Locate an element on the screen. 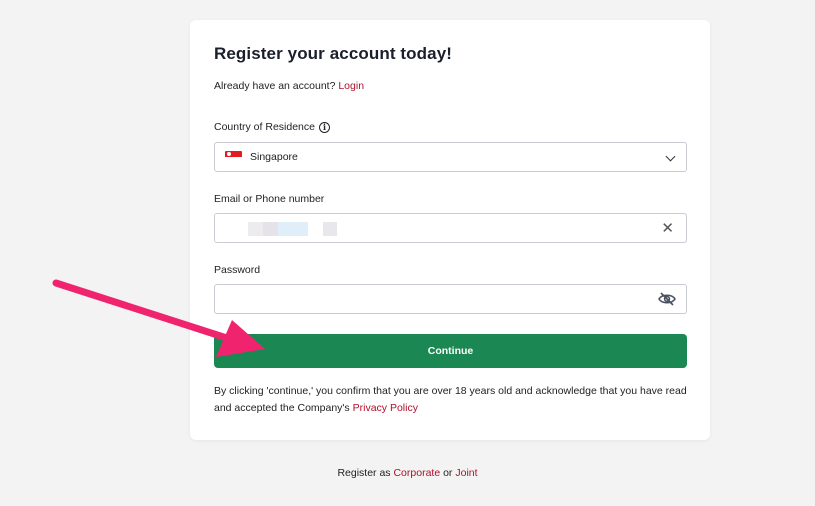 This screenshot has width=815, height=506. login-prompt-text: Already have an account? is located at coordinates (275, 86).